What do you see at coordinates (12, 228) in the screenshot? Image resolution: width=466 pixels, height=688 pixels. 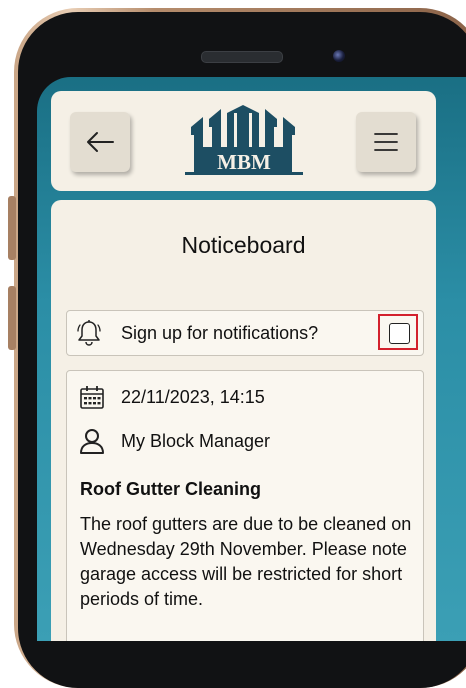 I see `volume-up-button` at bounding box center [12, 228].